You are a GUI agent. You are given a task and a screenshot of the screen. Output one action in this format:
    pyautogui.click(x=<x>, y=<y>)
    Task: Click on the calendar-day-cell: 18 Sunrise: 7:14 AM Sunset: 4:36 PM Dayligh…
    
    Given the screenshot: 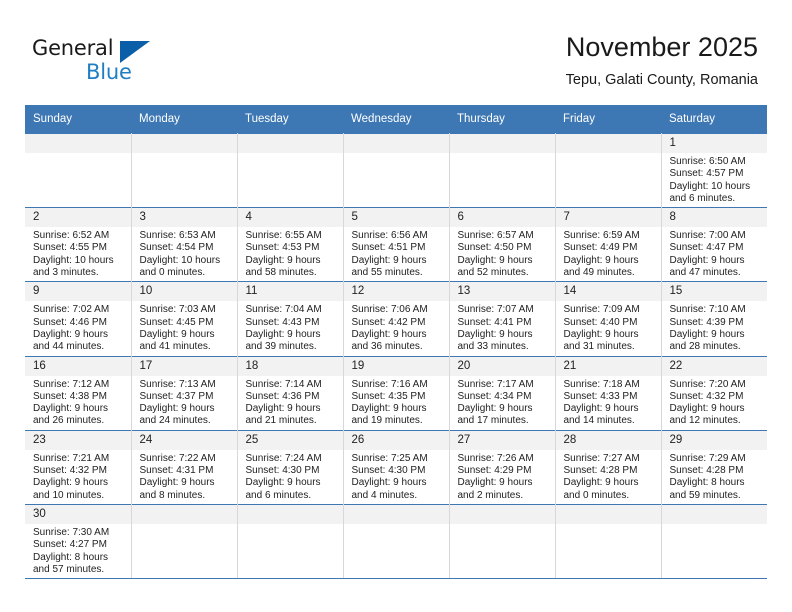 What is the action you would take?
    pyautogui.click(x=290, y=393)
    